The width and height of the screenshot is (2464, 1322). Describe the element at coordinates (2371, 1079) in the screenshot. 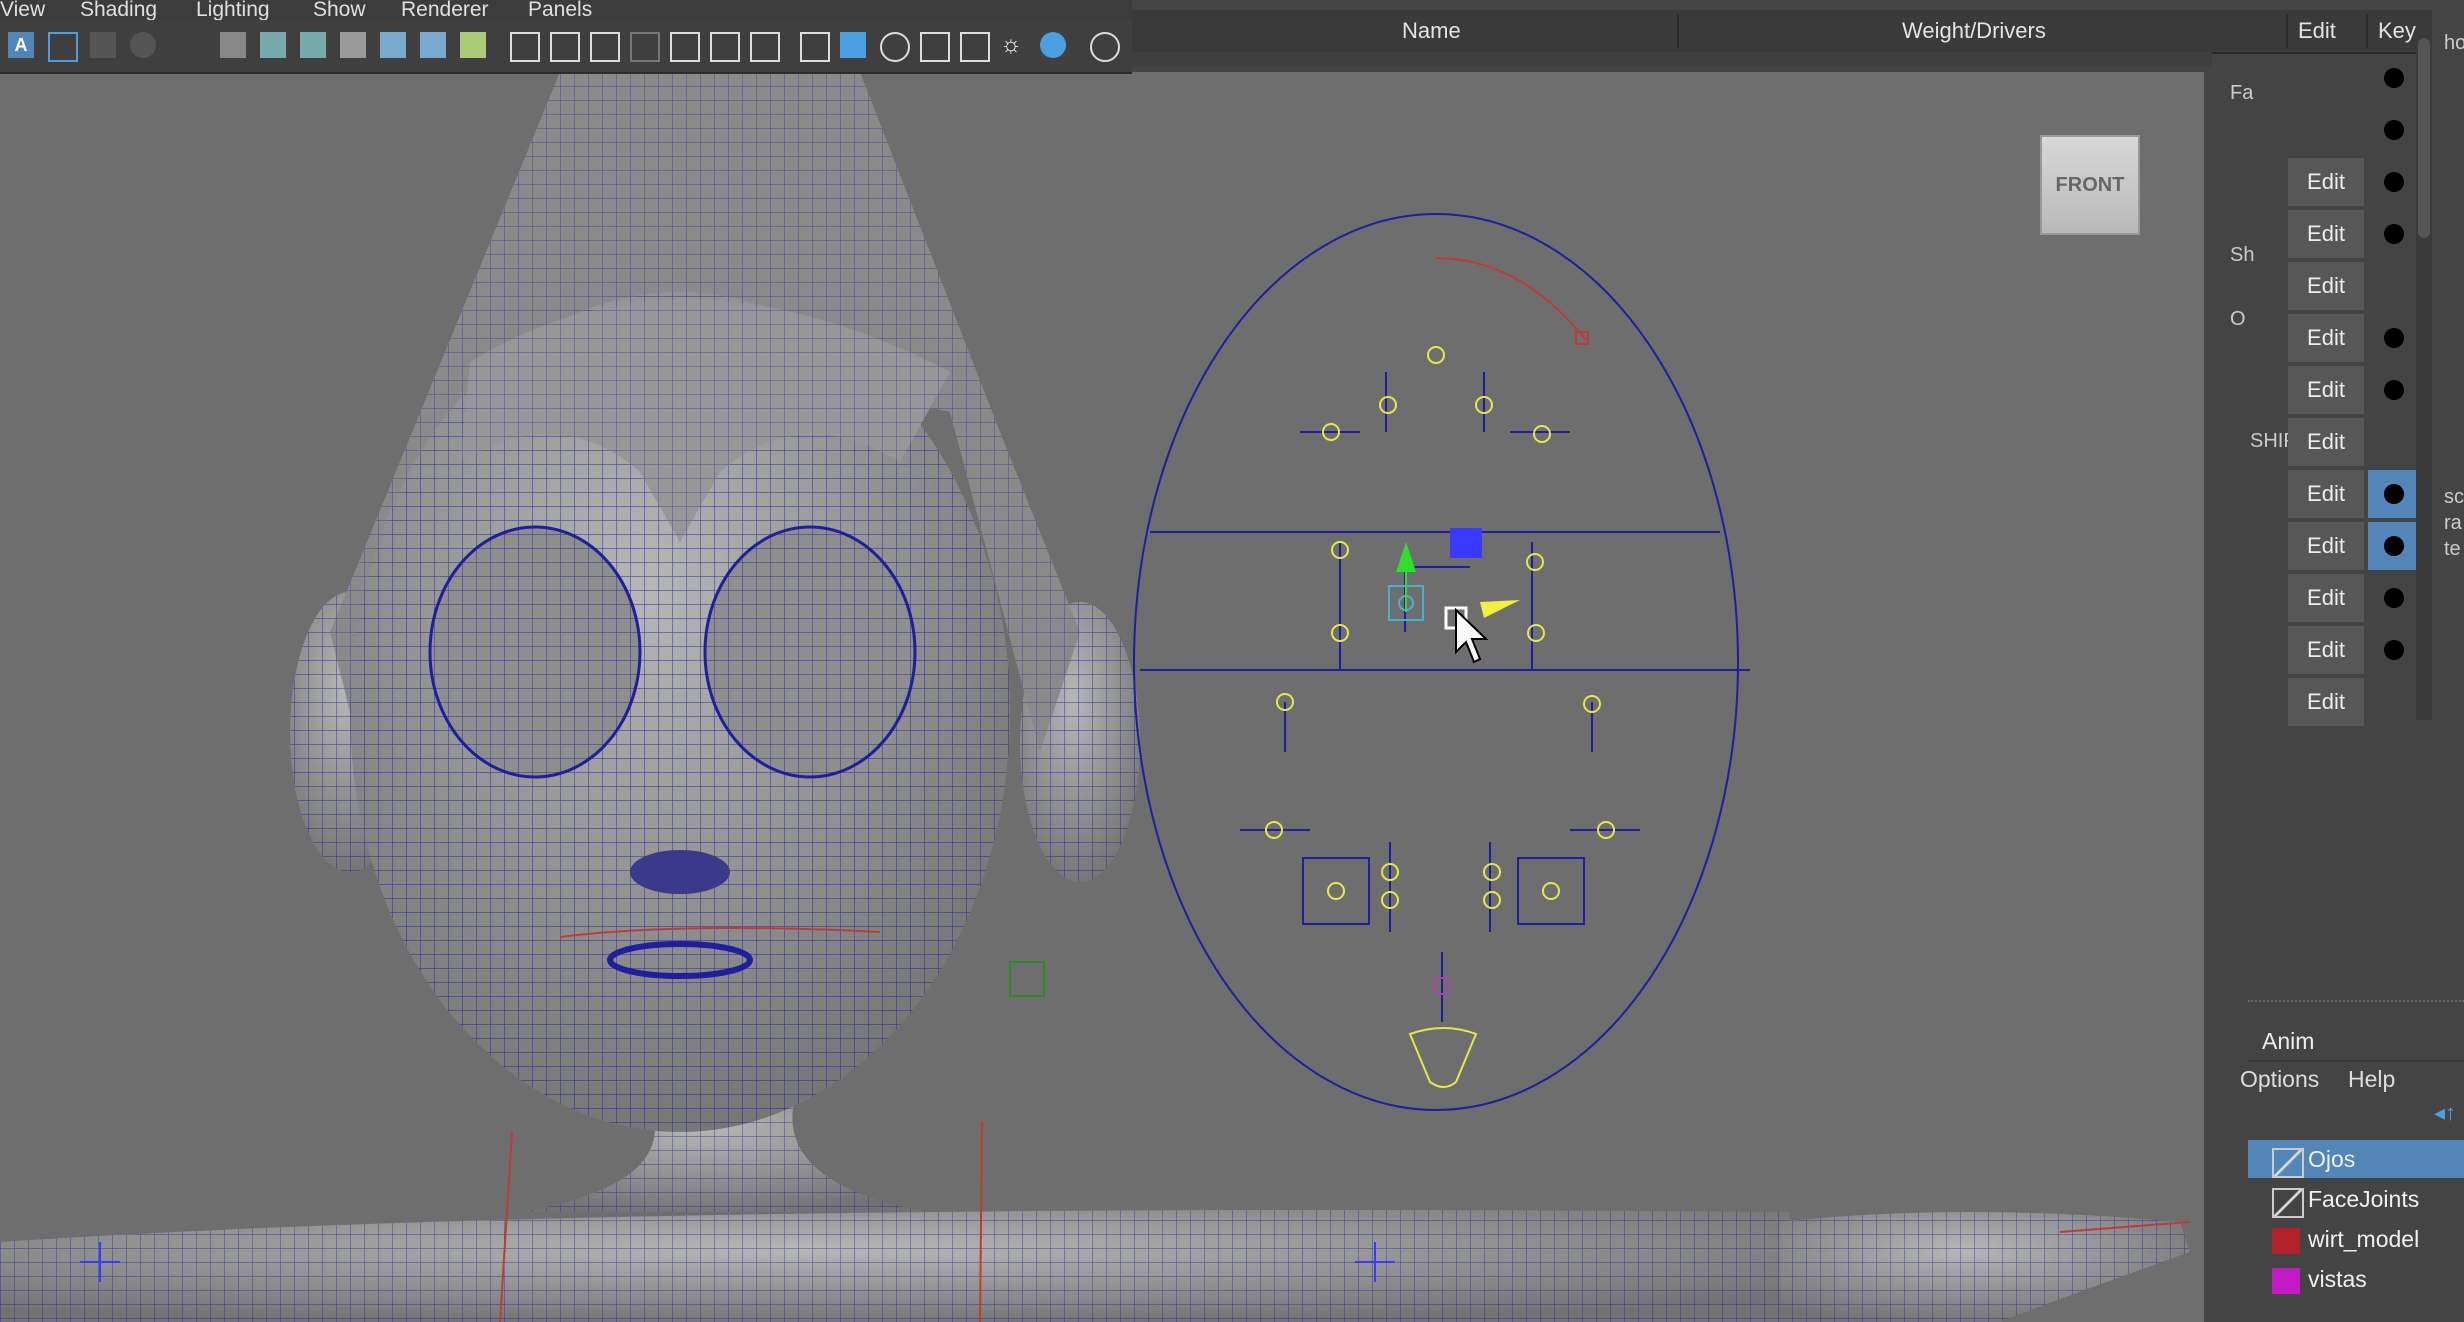

I see `layers-menu-help: Help` at that location.